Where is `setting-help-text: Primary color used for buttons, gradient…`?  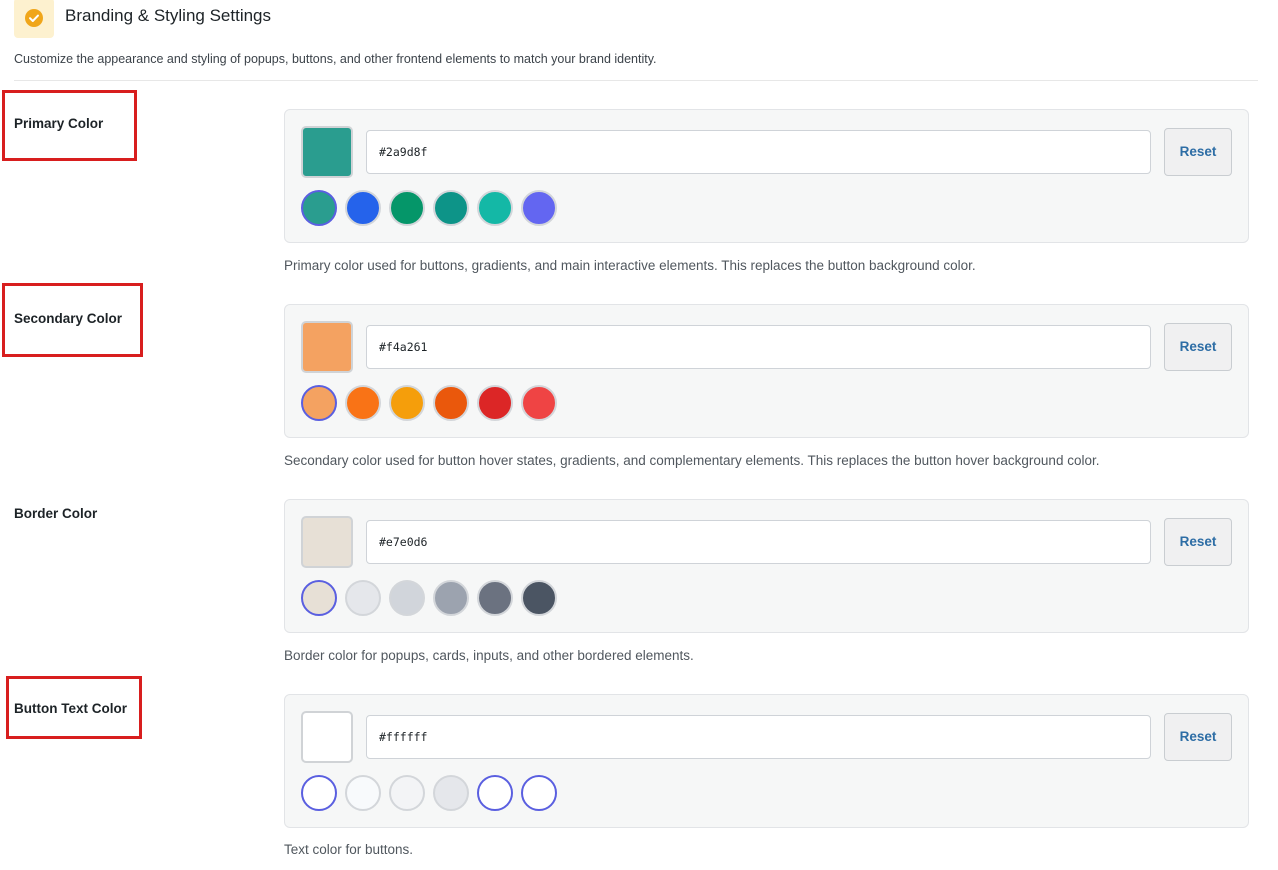 setting-help-text: Primary color used for buttons, gradient… is located at coordinates (630, 265).